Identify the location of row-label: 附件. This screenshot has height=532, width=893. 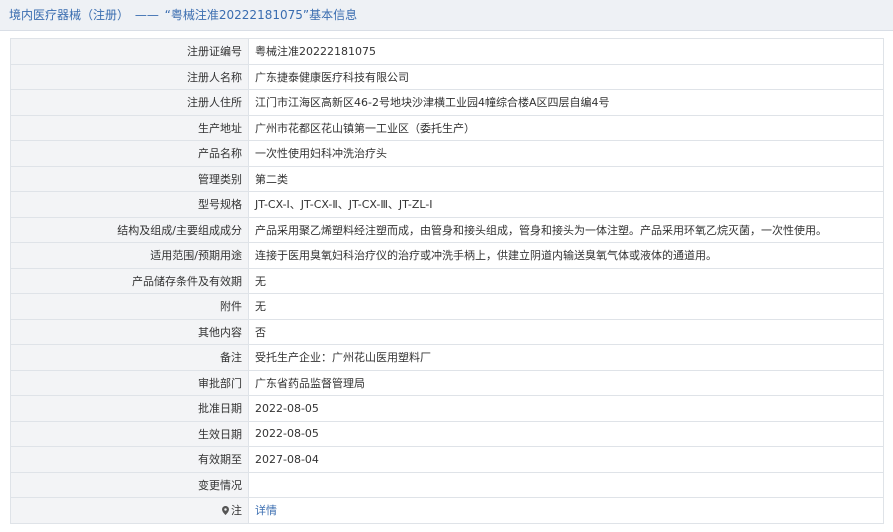
(129, 306).